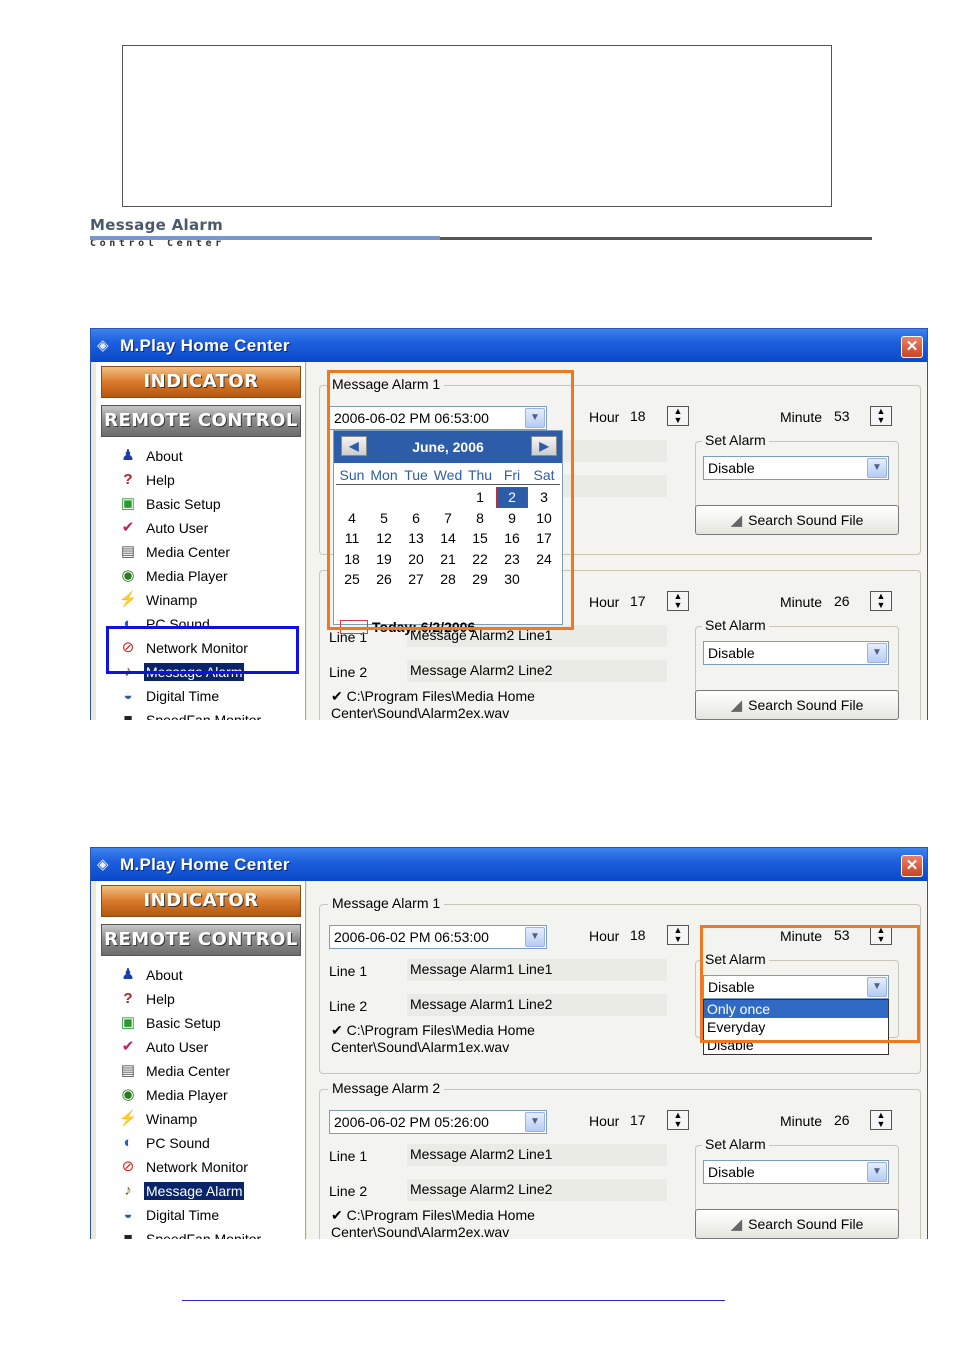 The image size is (954, 1350). Describe the element at coordinates (411, 1122) in the screenshot. I see `alarm2-datetime-value: 2006-06-02 PM 05:26:00` at that location.